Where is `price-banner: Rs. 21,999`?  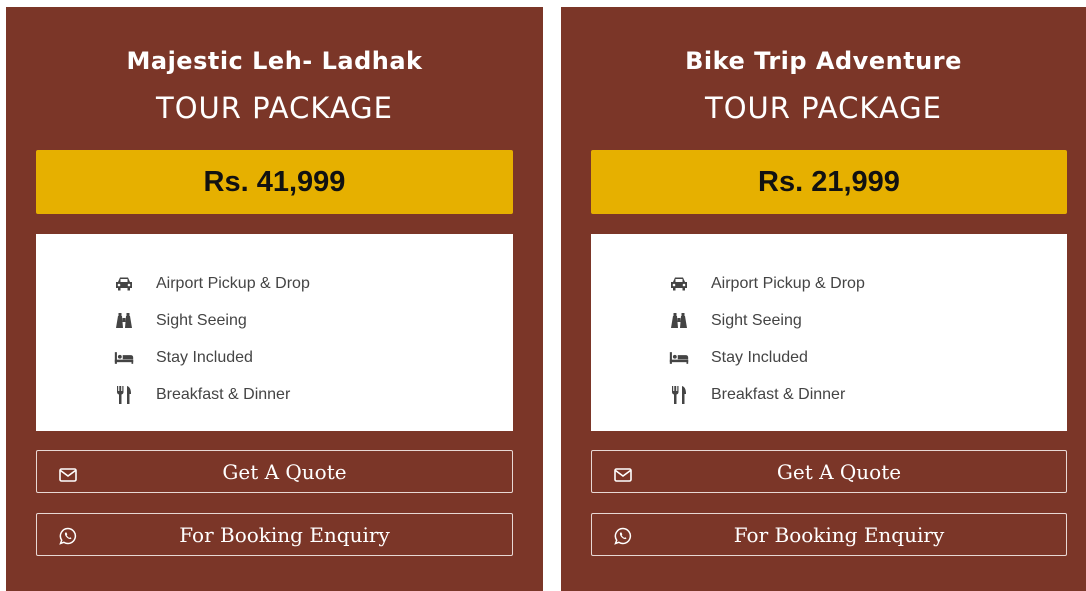 price-banner: Rs. 21,999 is located at coordinates (829, 182).